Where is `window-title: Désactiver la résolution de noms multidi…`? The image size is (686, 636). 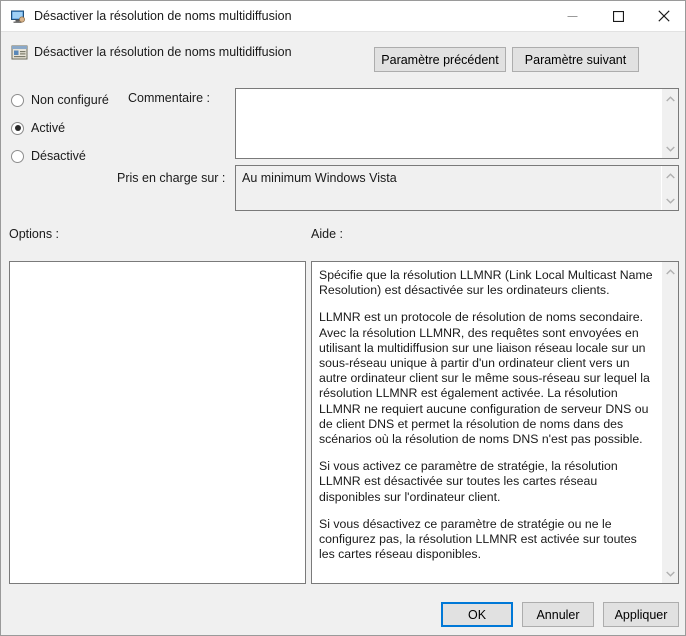
window-title: Désactiver la résolution de noms multidi… is located at coordinates (163, 16).